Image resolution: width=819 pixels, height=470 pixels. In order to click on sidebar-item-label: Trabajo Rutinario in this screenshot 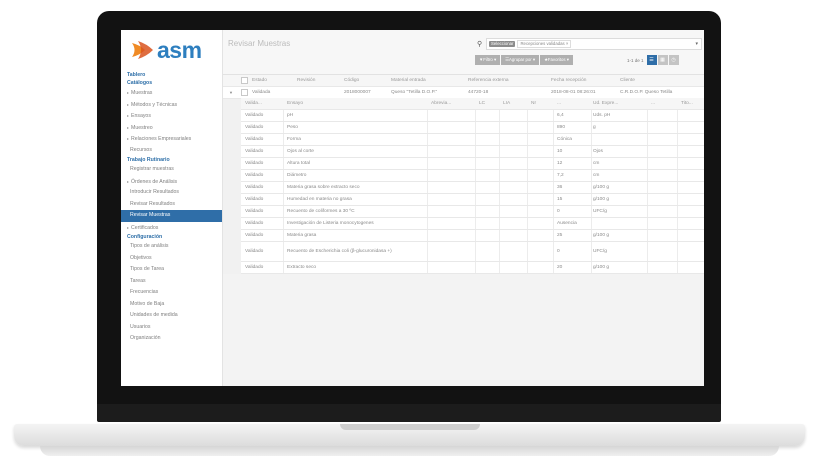, I will do `click(148, 160)`.